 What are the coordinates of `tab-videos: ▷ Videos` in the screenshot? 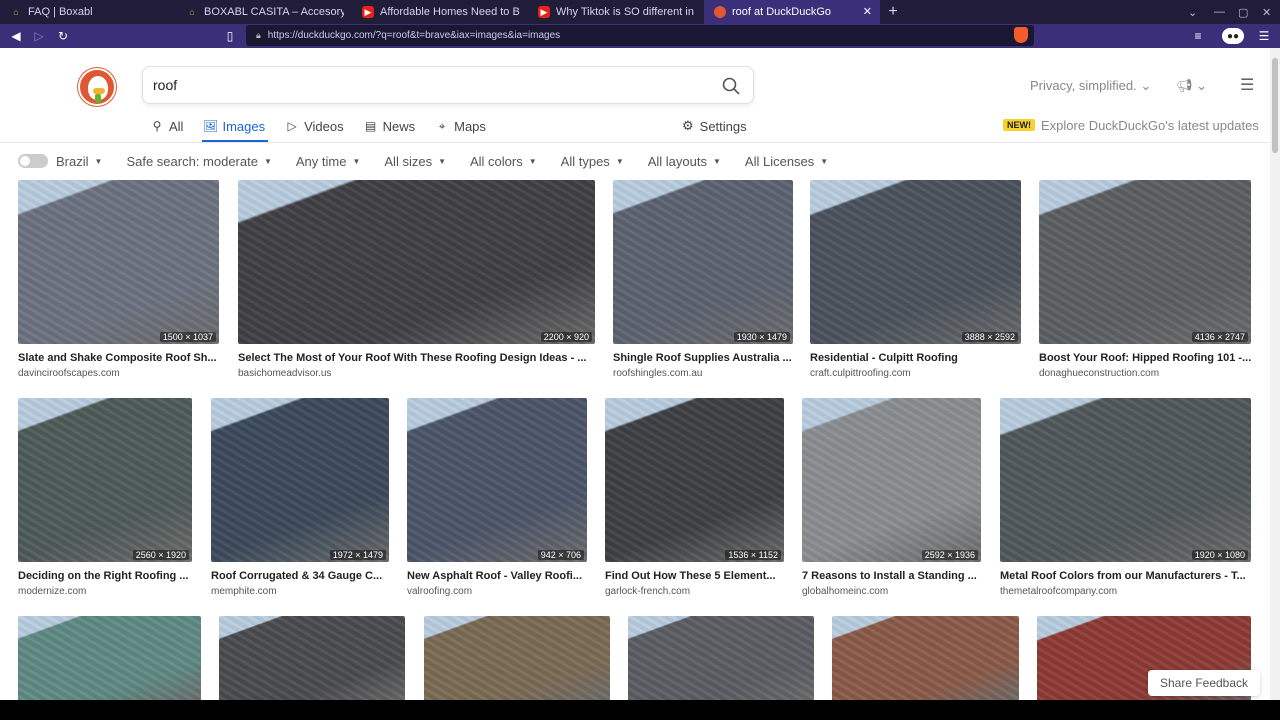 It's located at (314, 126).